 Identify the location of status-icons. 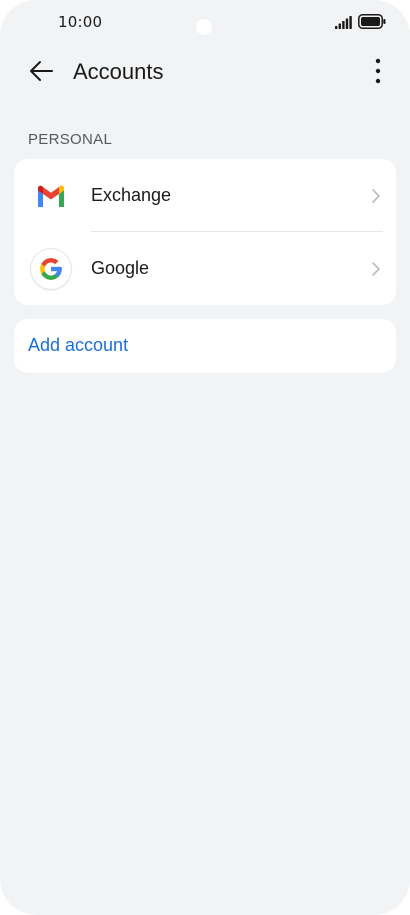
(360, 23).